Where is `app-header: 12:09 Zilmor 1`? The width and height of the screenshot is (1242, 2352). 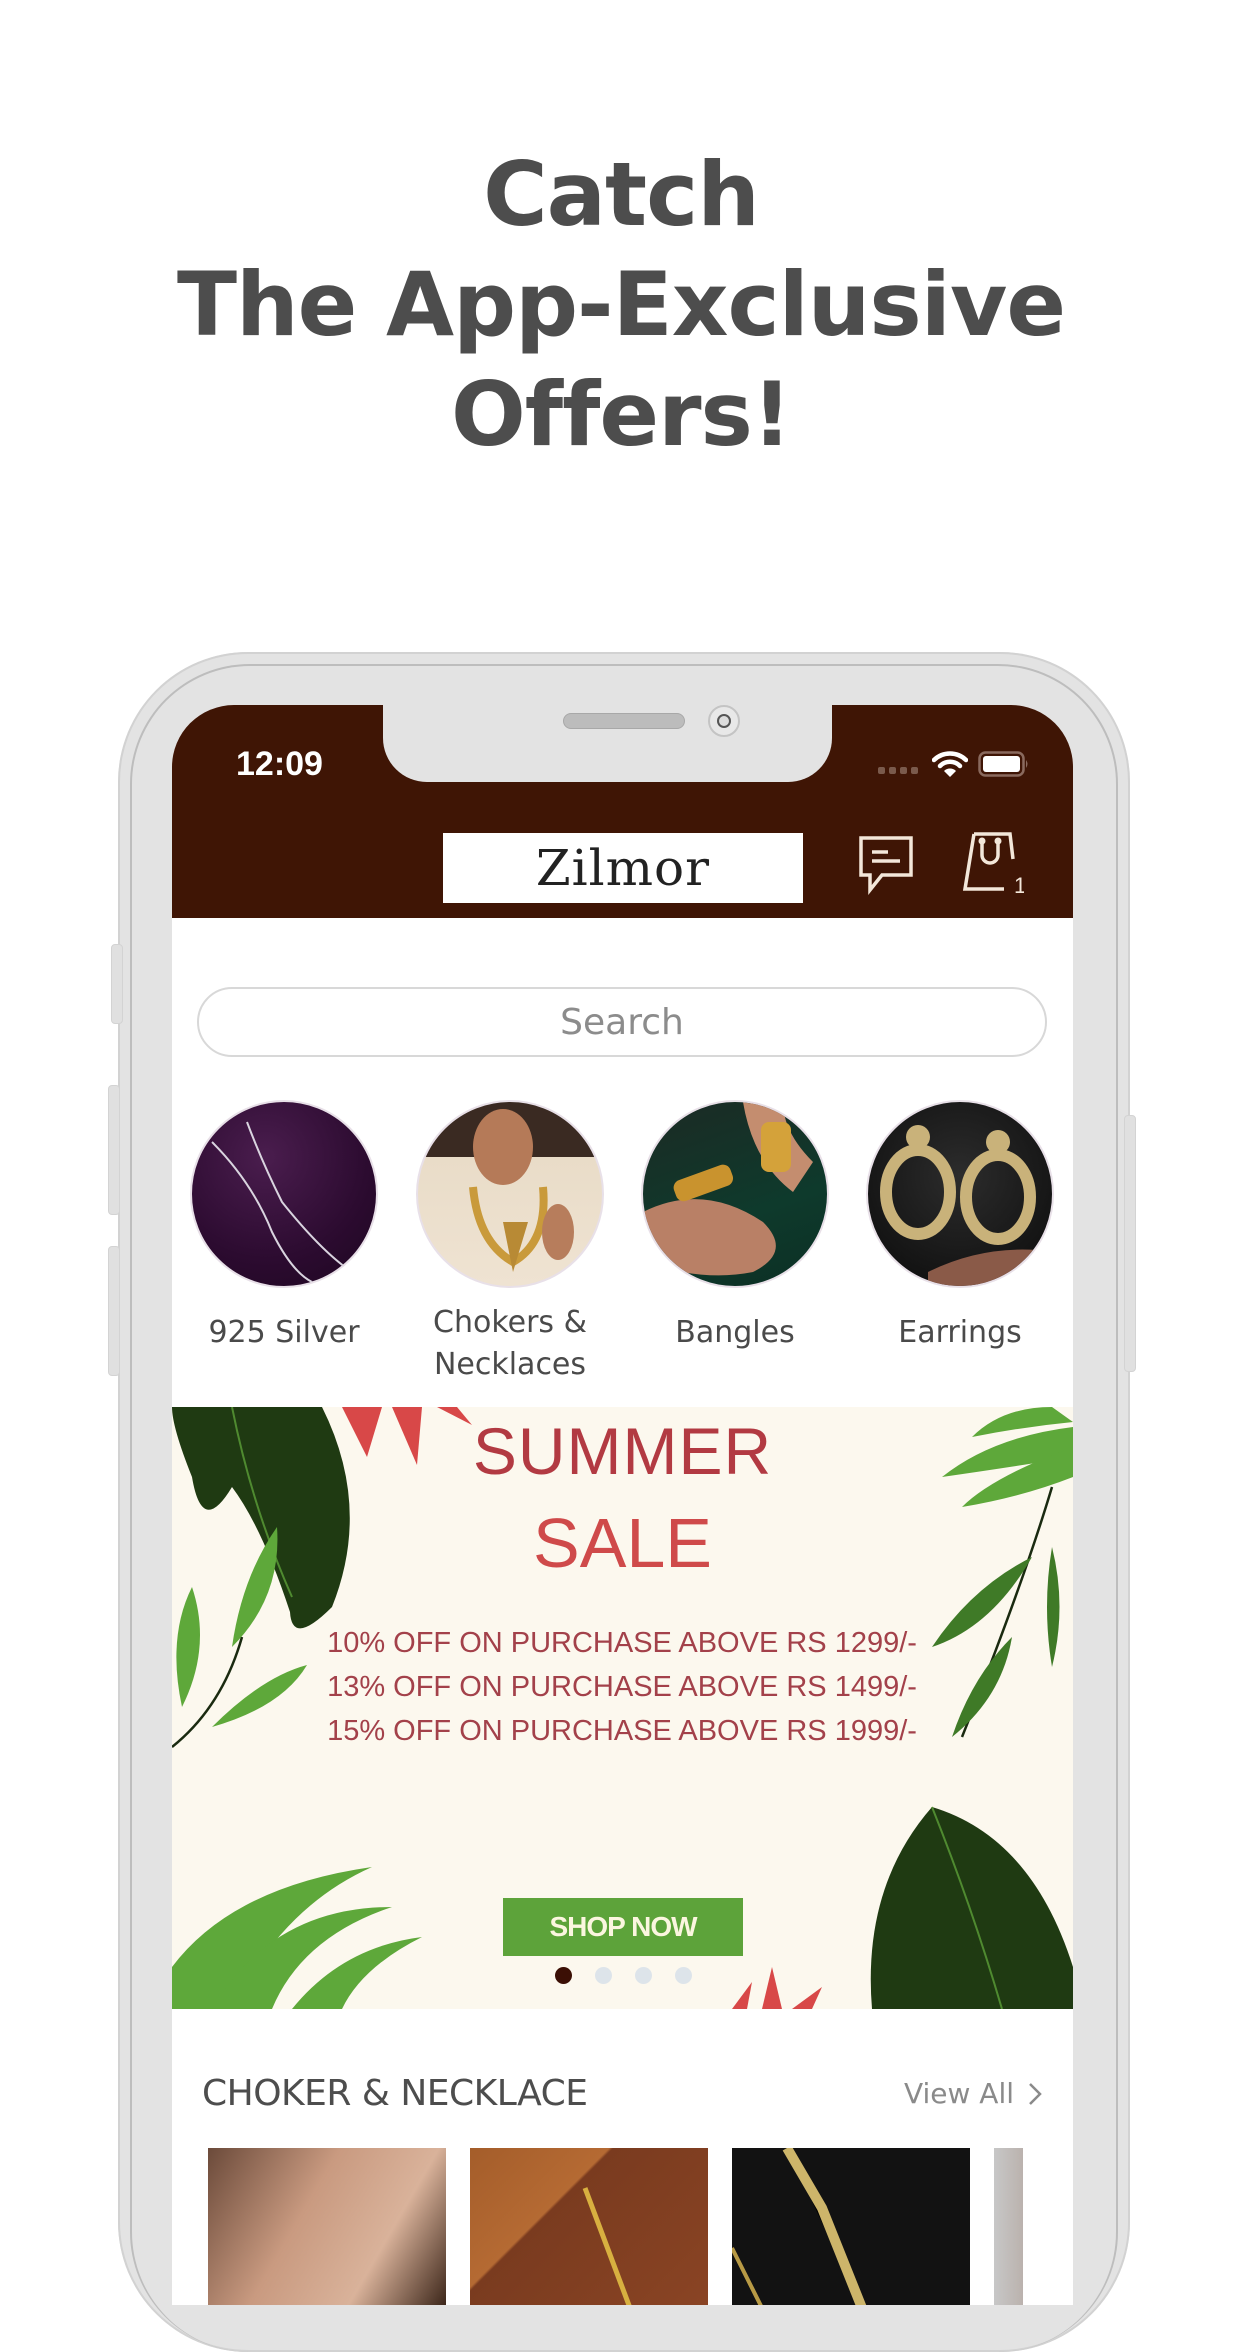
app-header: 12:09 Zilmor 1 is located at coordinates (622, 811).